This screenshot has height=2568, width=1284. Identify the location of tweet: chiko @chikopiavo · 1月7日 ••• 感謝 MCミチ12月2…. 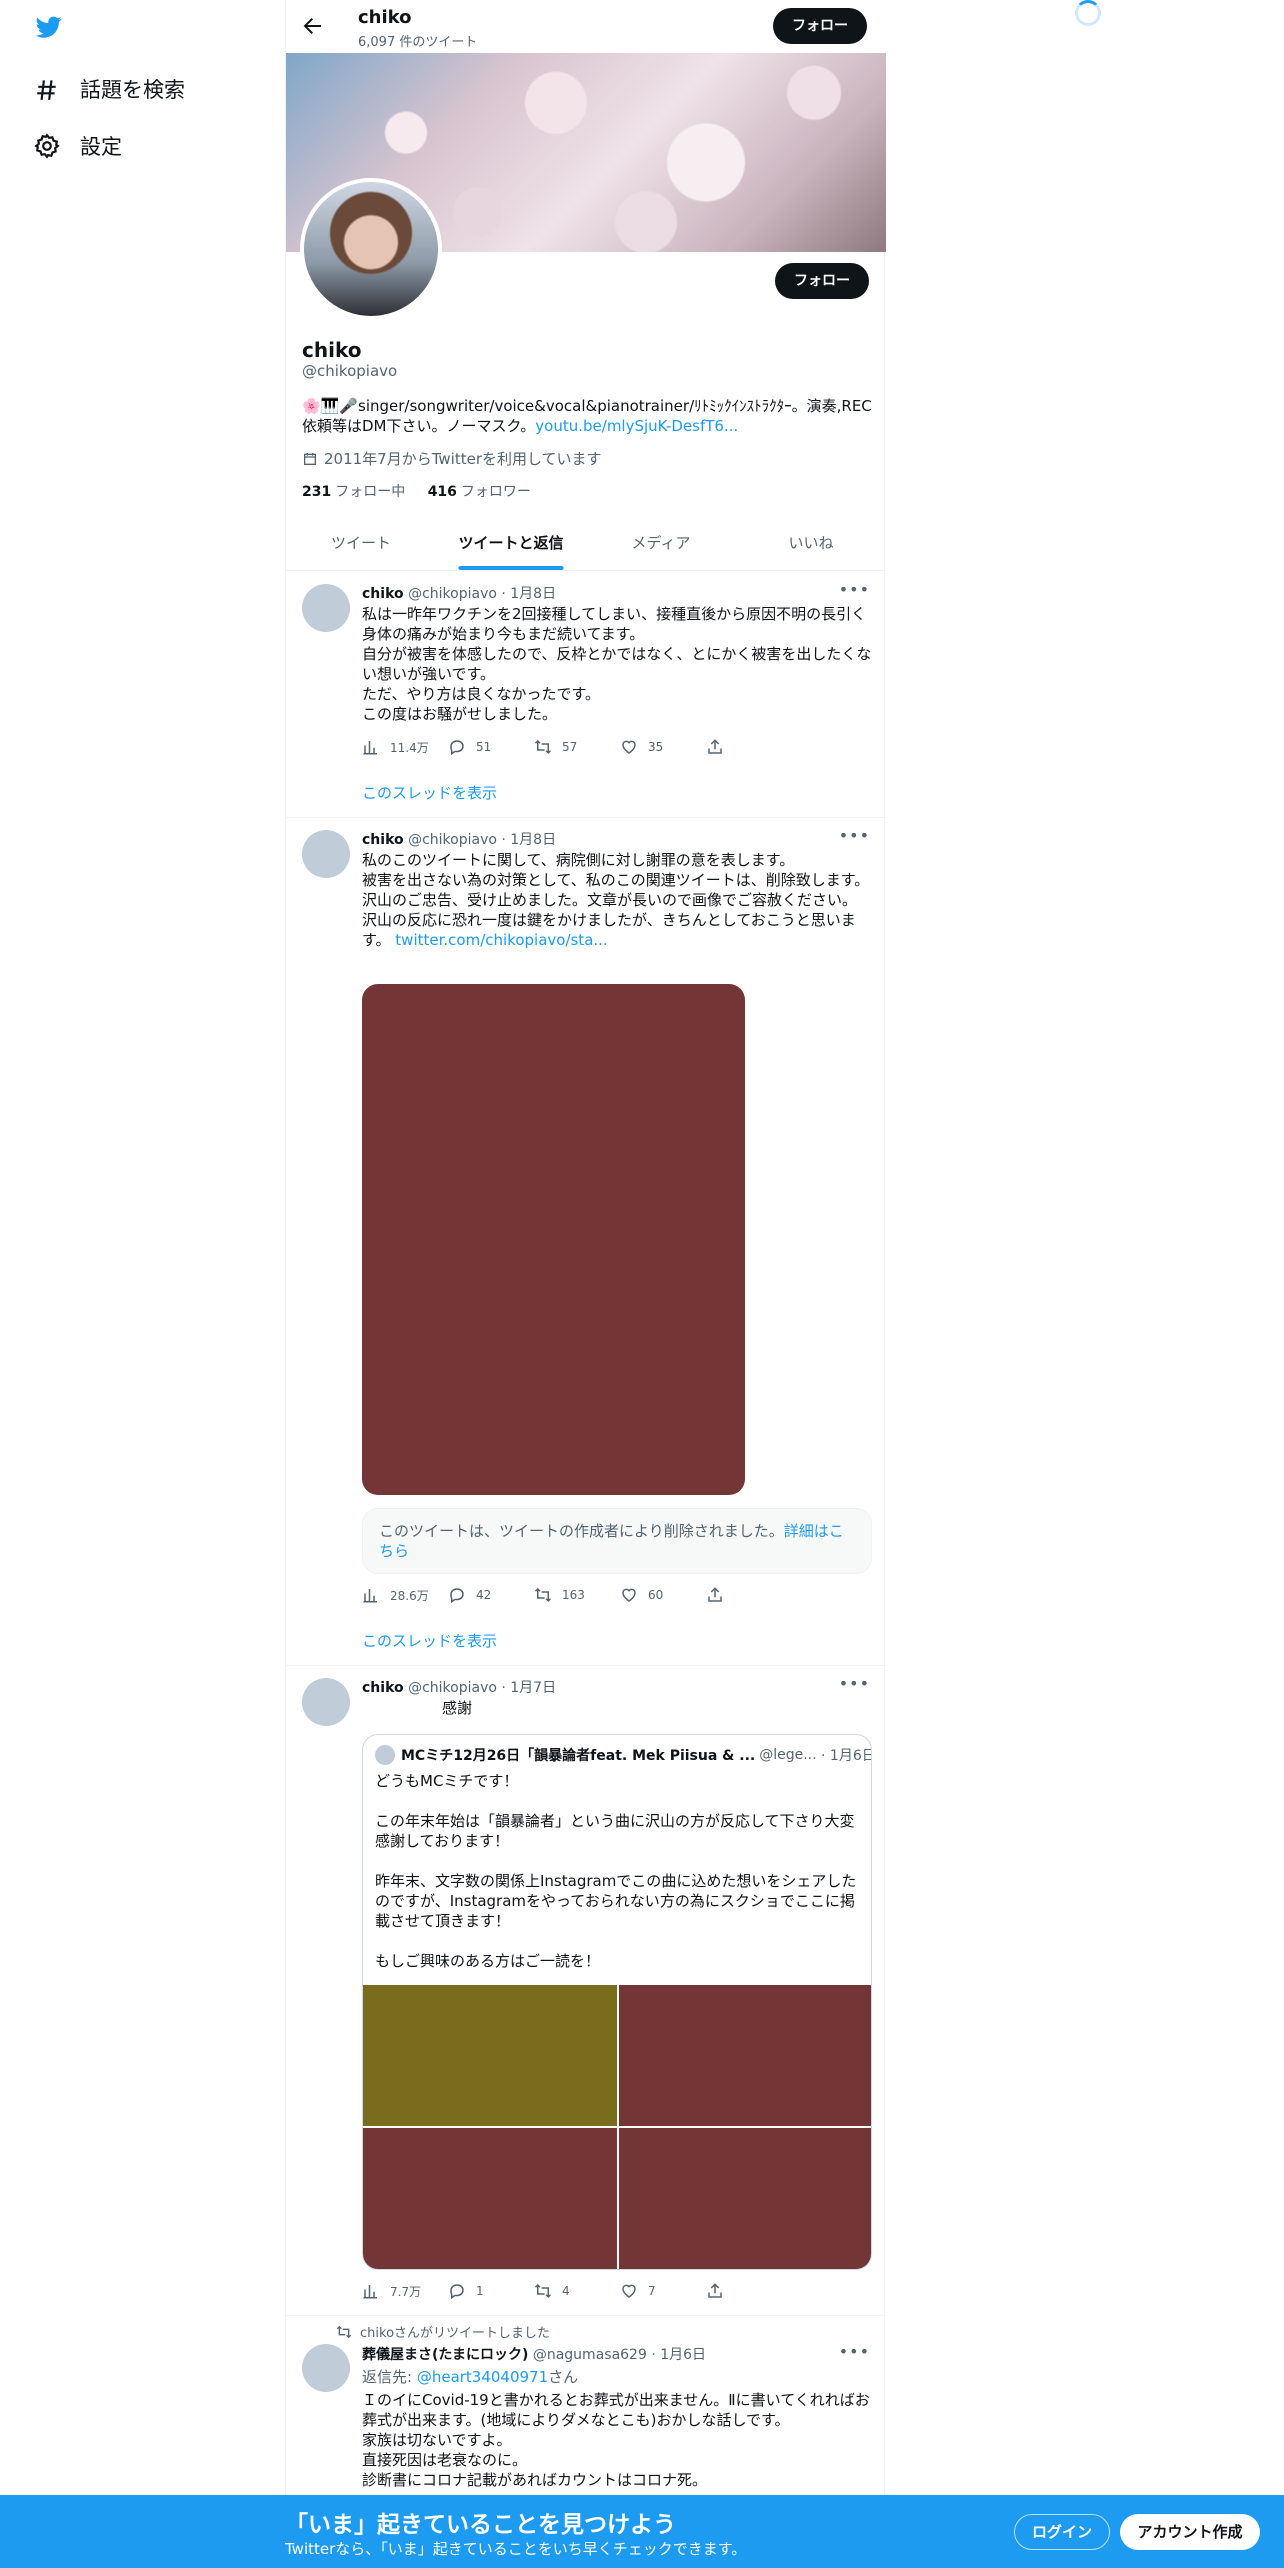
(586, 1991).